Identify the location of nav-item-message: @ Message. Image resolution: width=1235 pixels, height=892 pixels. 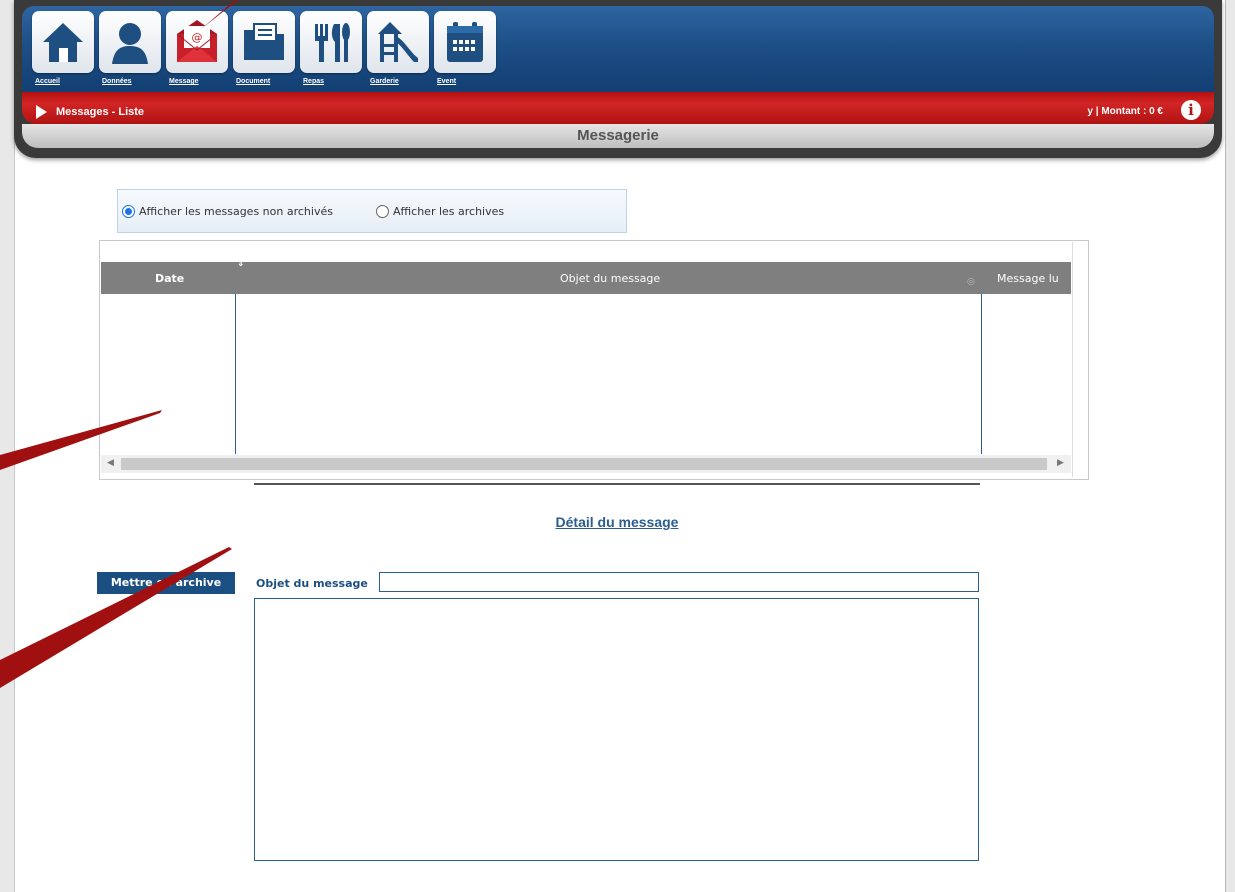
(199, 48).